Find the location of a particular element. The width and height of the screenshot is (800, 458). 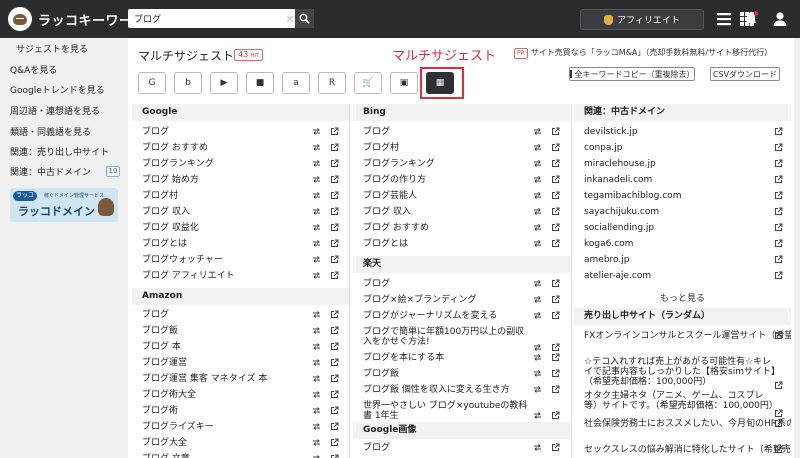

domain-row: sociallending.jp is located at coordinates (682, 231).